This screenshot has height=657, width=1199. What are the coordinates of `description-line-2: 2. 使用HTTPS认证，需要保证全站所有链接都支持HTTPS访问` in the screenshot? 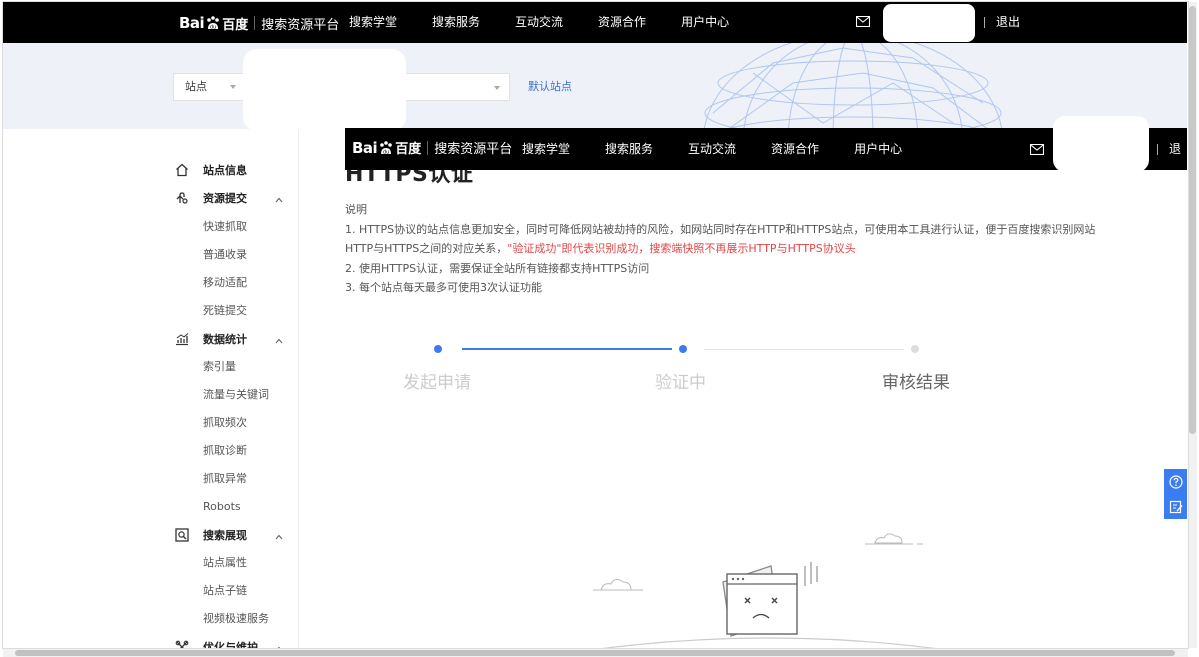 It's located at (497, 268).